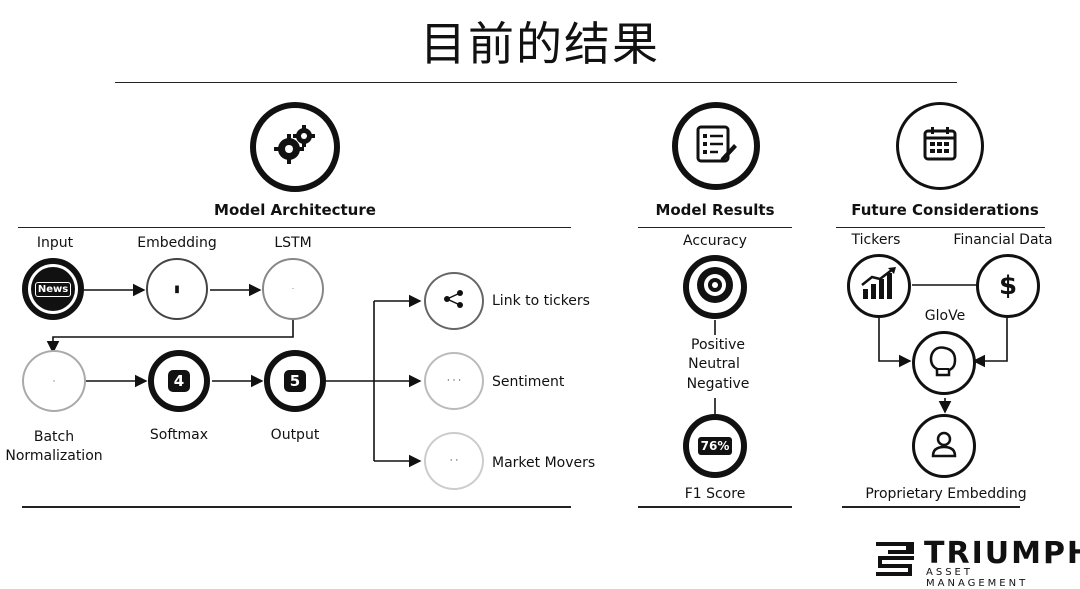 This screenshot has height=589, width=1080. I want to click on user-icon, so click(944, 446).